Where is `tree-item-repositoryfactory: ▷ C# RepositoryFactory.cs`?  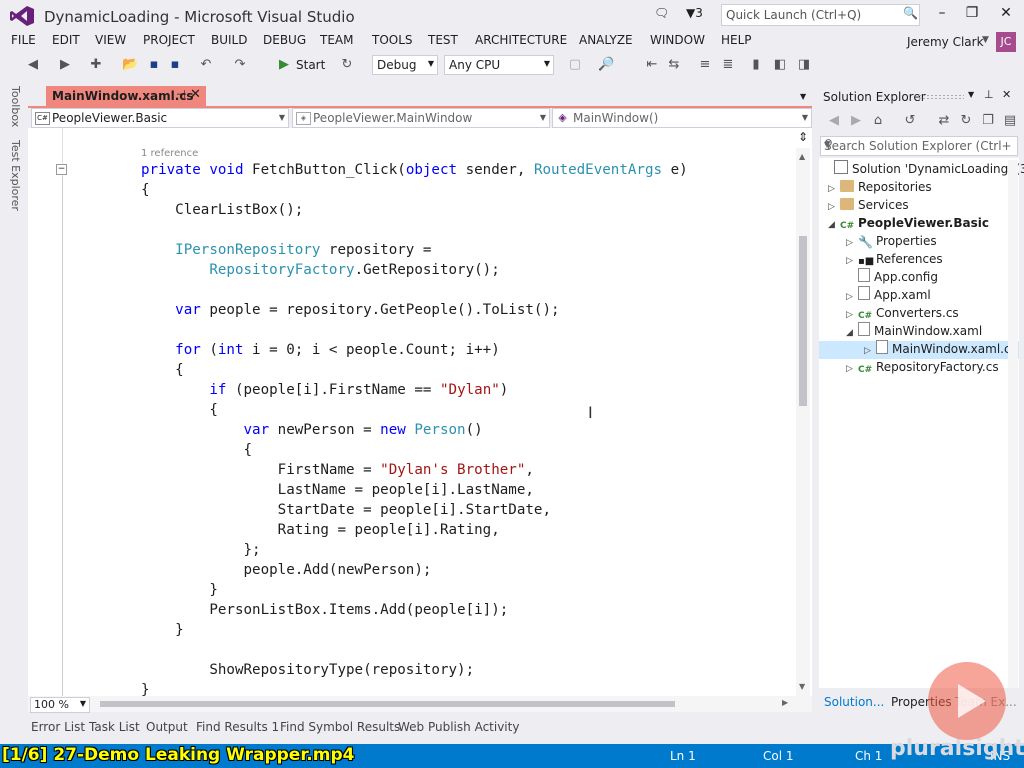 tree-item-repositoryfactory: ▷ C# RepositoryFactory.cs is located at coordinates (922, 367).